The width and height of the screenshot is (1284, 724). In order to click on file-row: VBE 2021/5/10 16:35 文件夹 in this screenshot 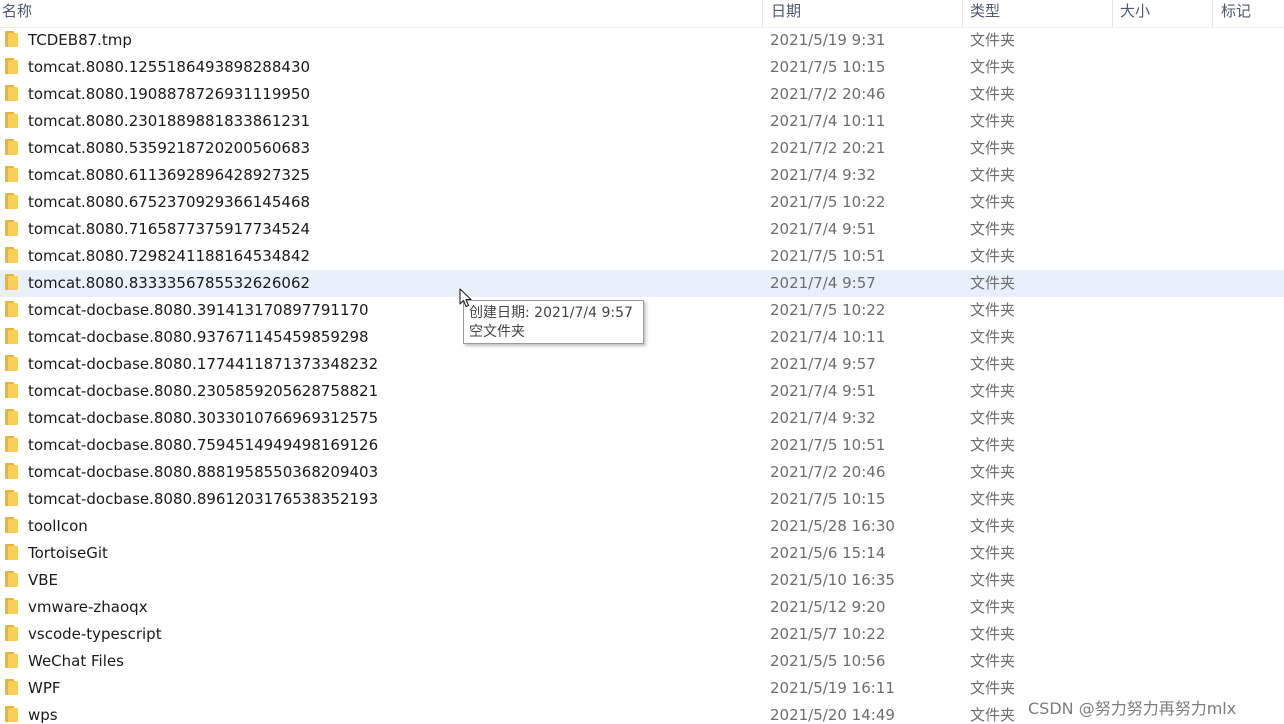, I will do `click(642, 580)`.